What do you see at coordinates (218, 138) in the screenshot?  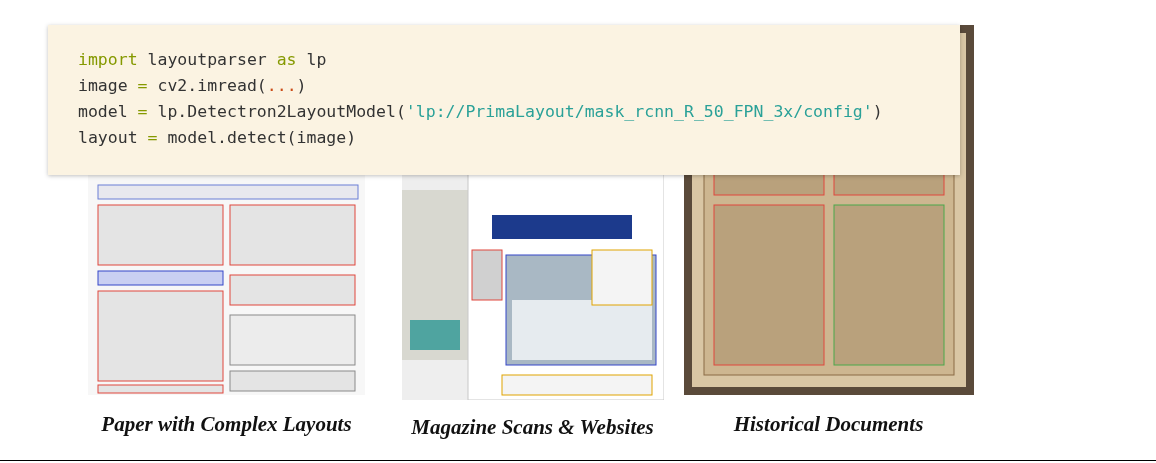 I see `code-line: layout = model.detect(image)` at bounding box center [218, 138].